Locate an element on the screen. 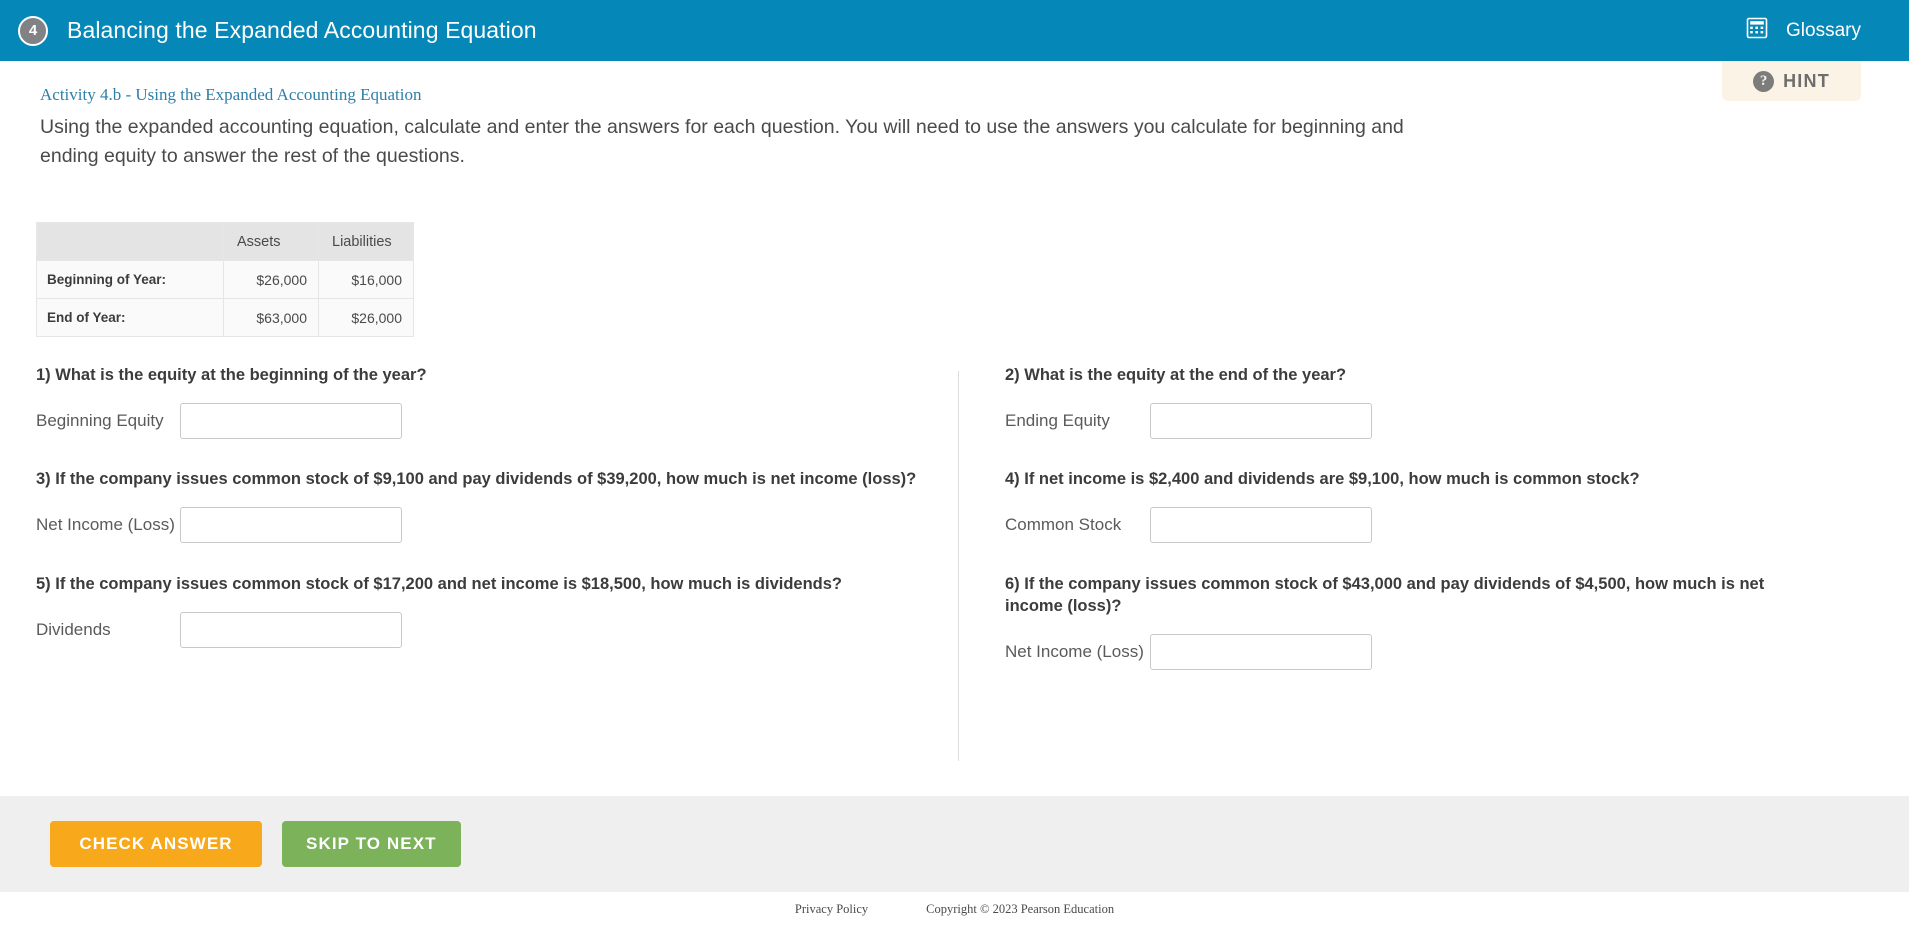 The height and width of the screenshot is (927, 1909). hint-button: ? HINT is located at coordinates (1791, 81).